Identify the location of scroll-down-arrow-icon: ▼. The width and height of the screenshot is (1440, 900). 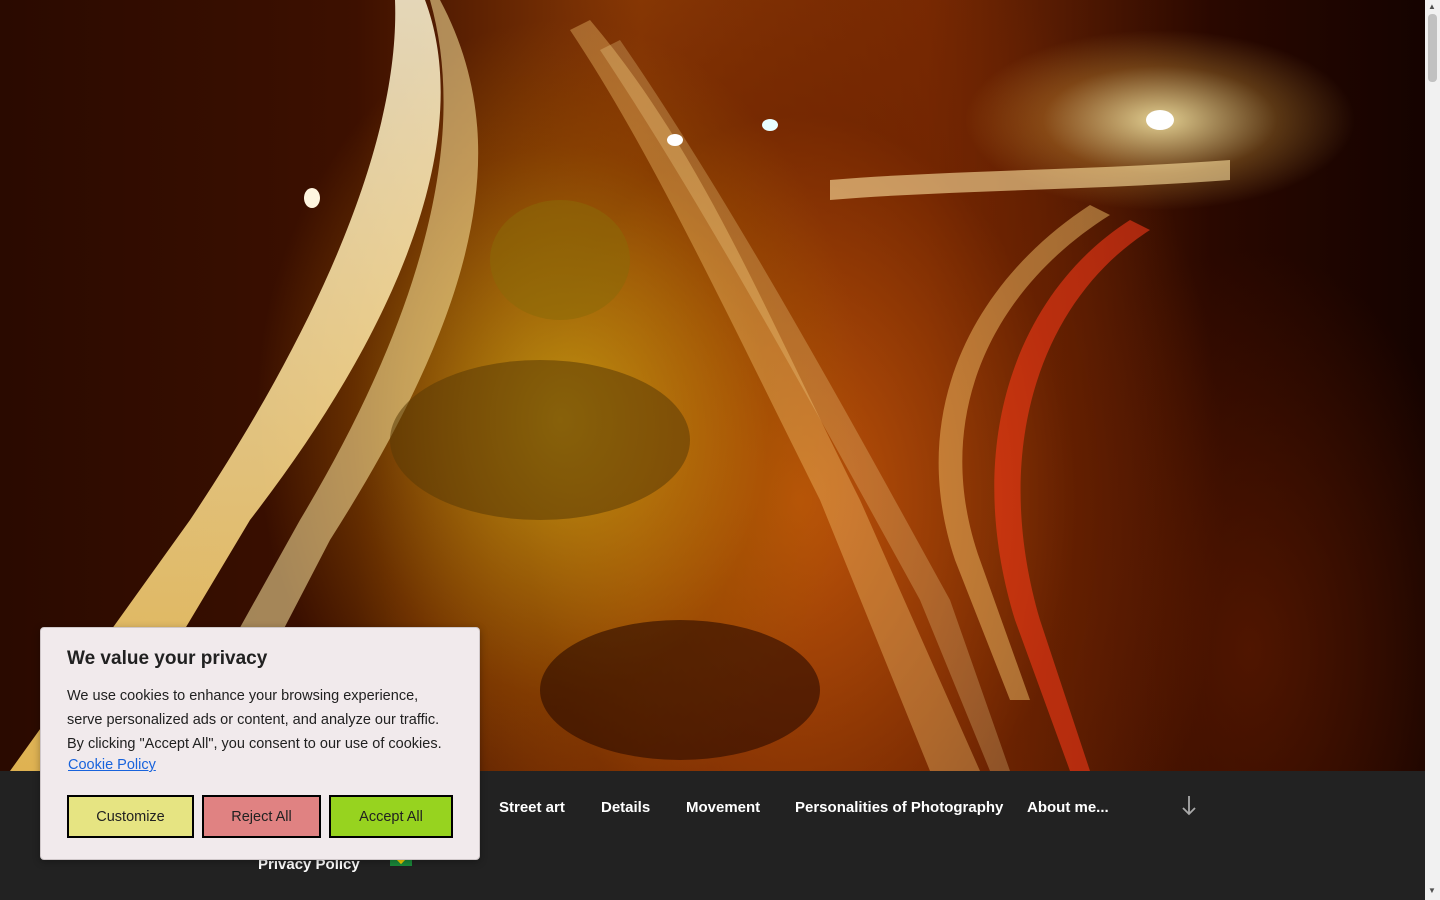
(1432, 890).